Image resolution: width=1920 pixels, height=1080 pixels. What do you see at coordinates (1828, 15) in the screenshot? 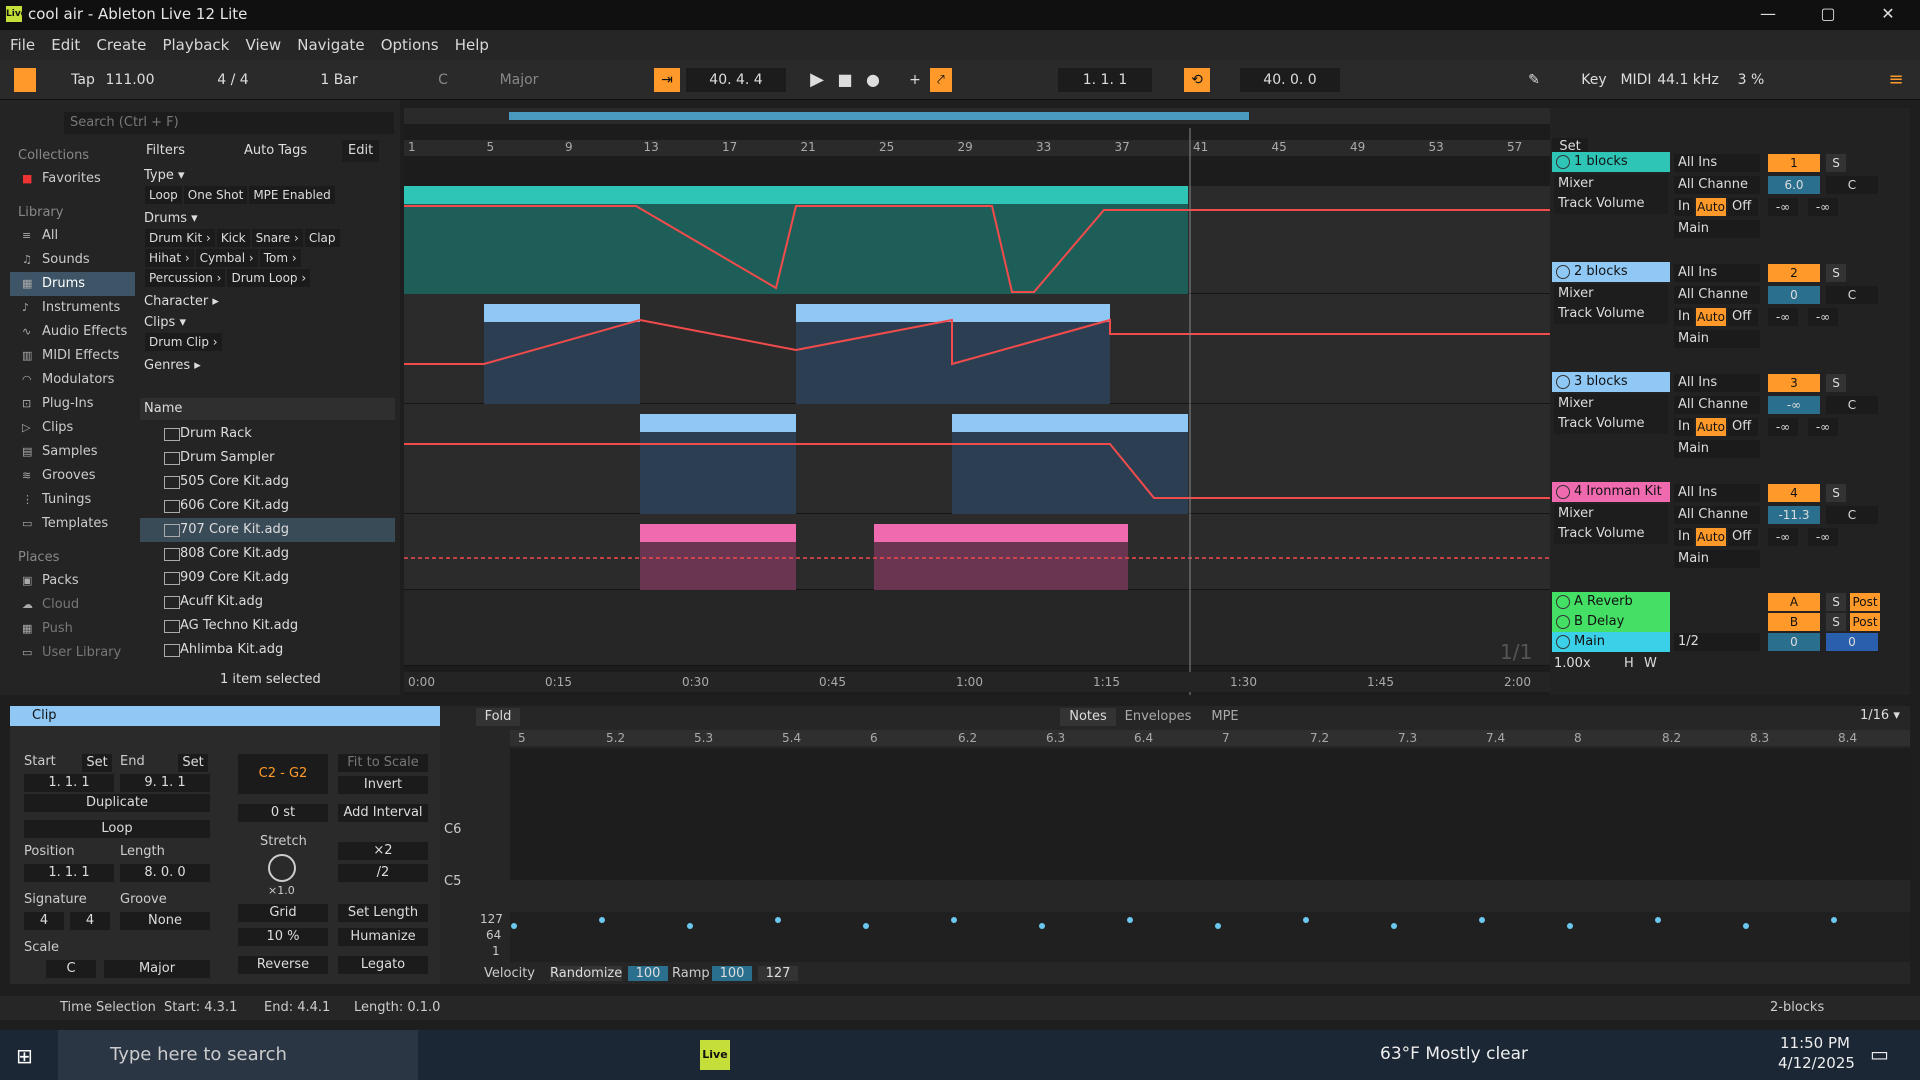
I see `maximize-button: ▢` at bounding box center [1828, 15].